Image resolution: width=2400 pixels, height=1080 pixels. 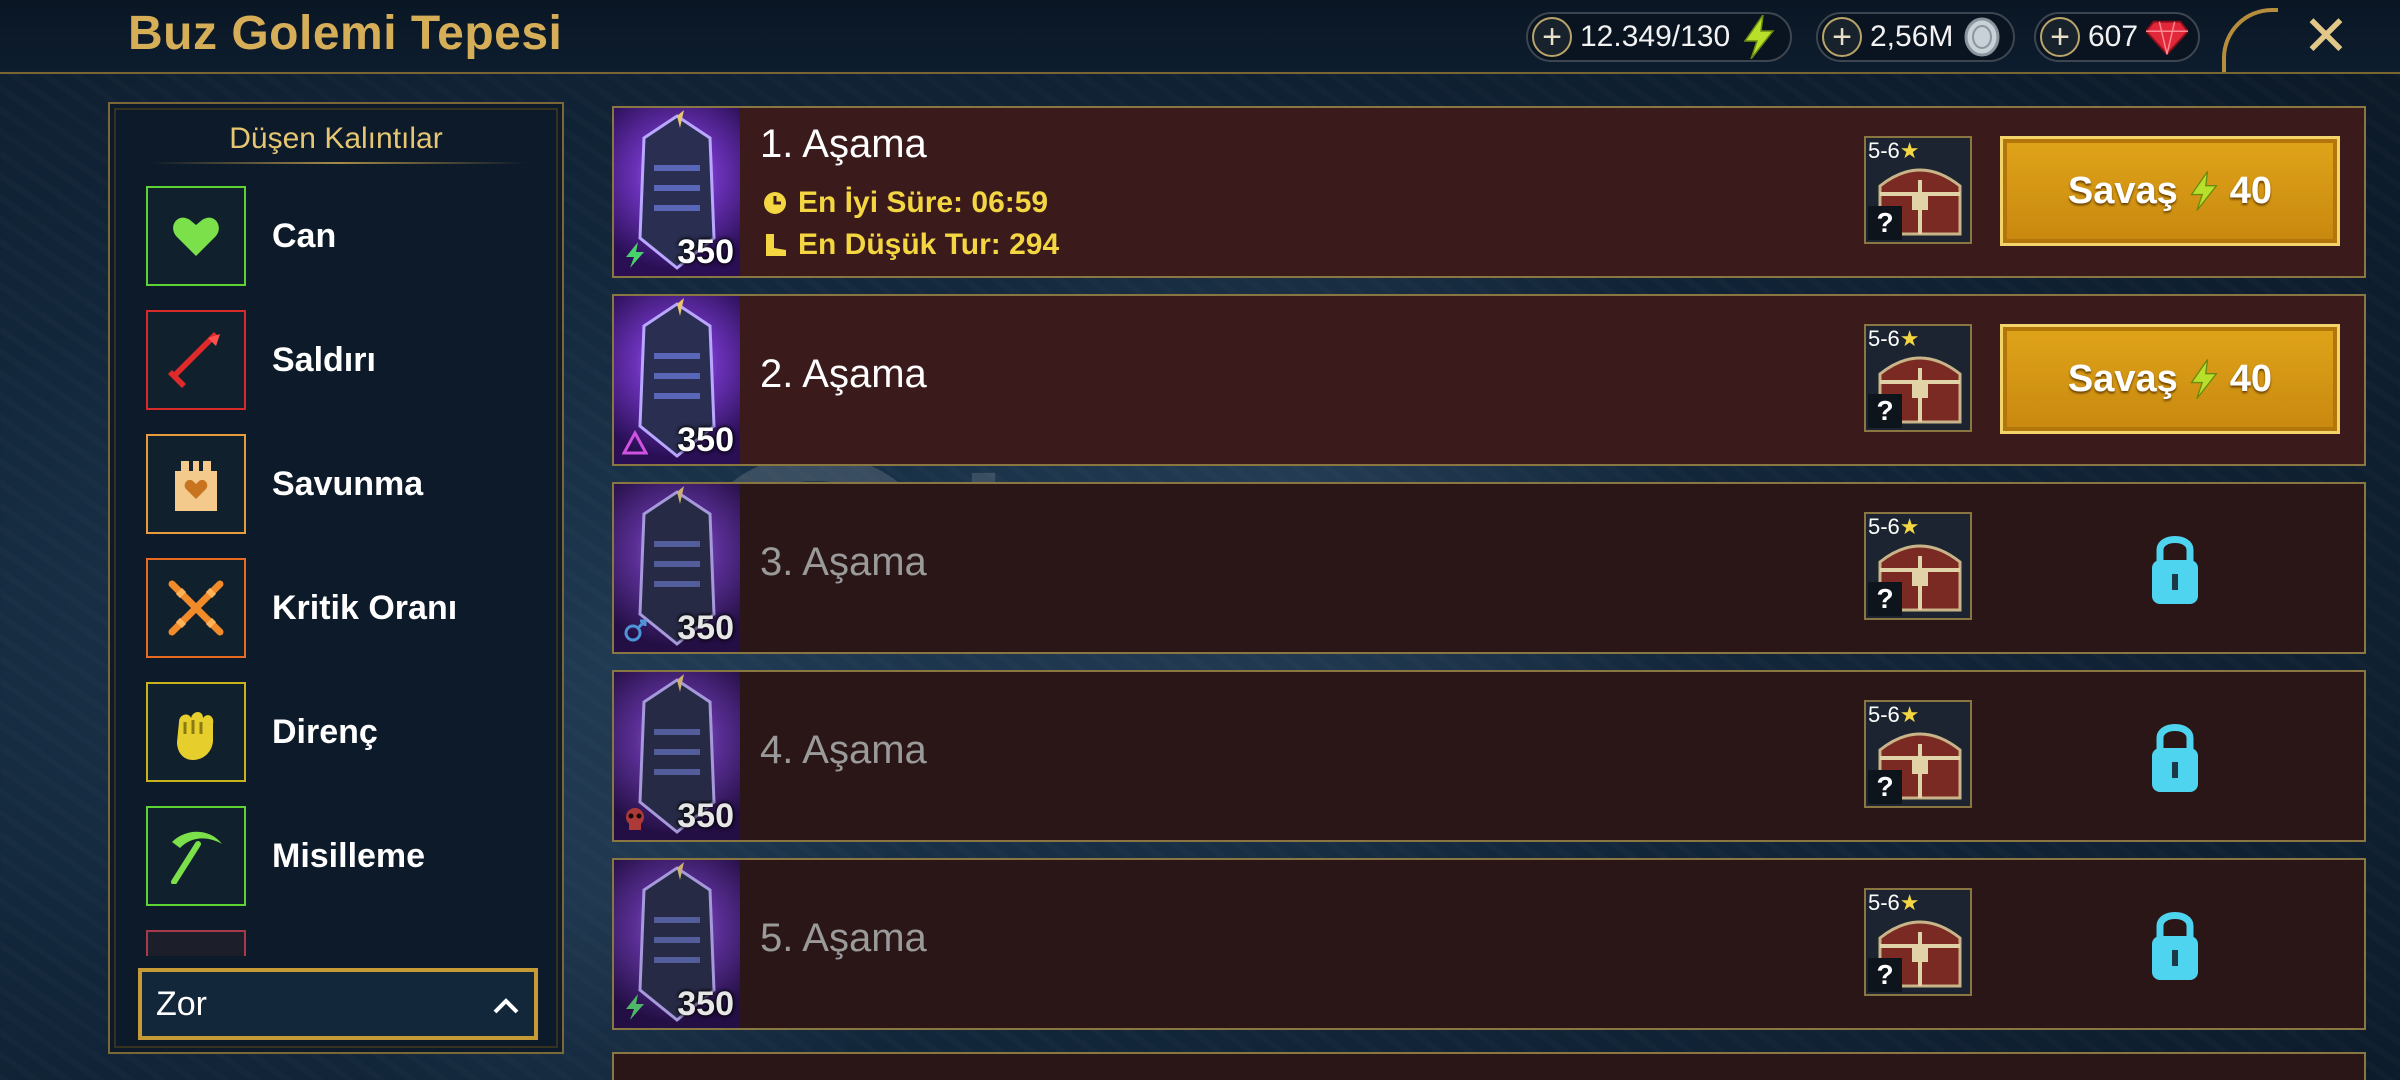 I want to click on add-gems-button: +, so click(x=2060, y=37).